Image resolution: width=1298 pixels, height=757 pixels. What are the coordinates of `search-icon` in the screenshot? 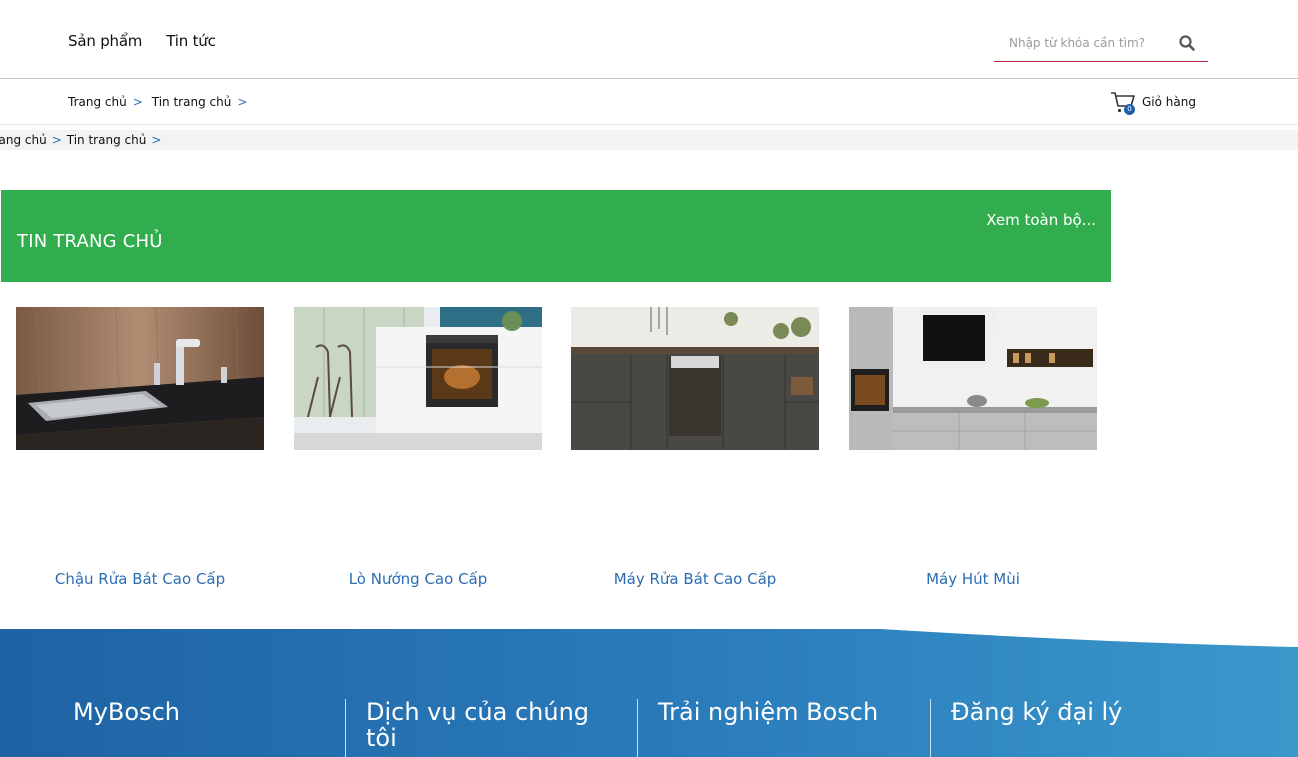 It's located at (1187, 43).